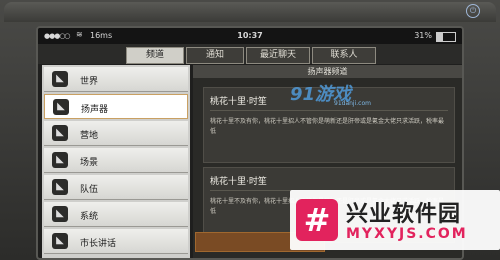  Describe the element at coordinates (116, 106) in the screenshot. I see `sidebar-item-speaker: ◣ 扬声器` at that location.